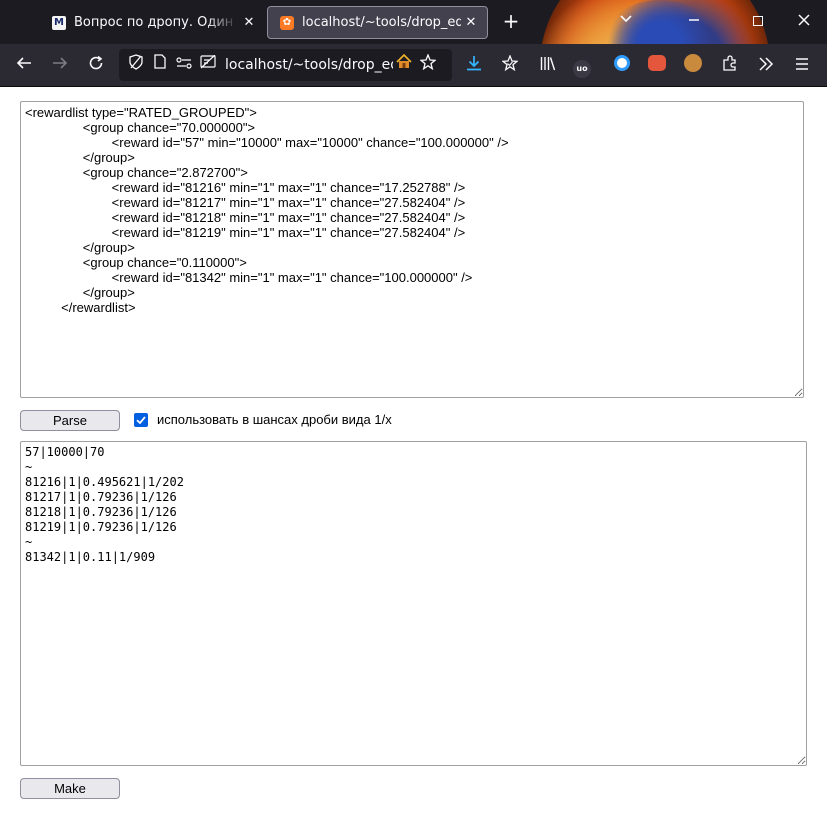  I want to click on ublock-icon: uo, so click(582, 66).